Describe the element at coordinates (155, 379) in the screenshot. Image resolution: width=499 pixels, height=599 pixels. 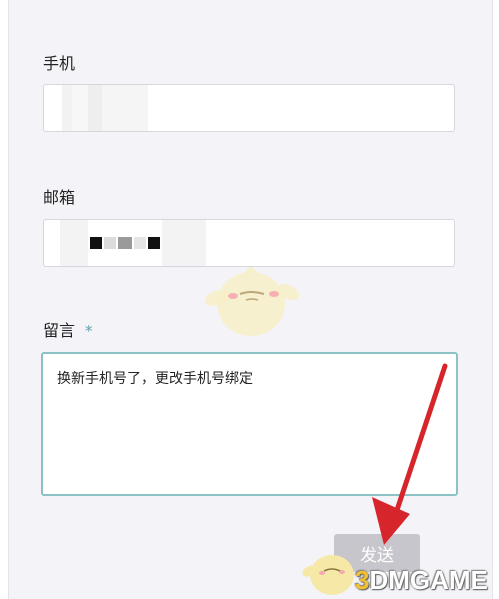
I see `message-text: 换新手机号了，更改手机号绑定` at that location.